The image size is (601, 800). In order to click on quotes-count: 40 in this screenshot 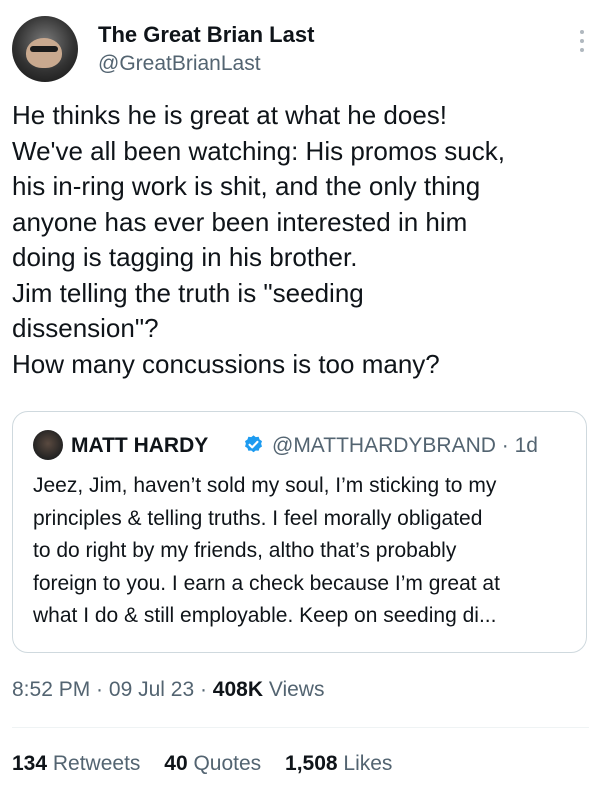, I will do `click(176, 763)`.